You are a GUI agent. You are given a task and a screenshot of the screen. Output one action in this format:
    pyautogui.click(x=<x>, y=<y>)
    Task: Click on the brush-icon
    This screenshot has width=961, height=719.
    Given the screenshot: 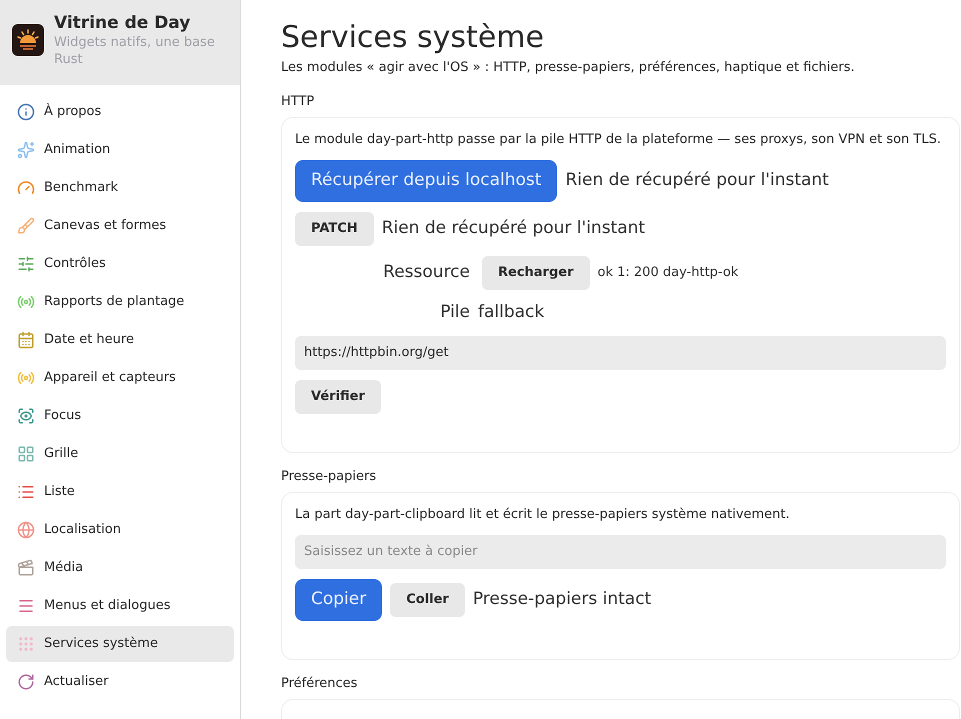 What is the action you would take?
    pyautogui.click(x=26, y=226)
    